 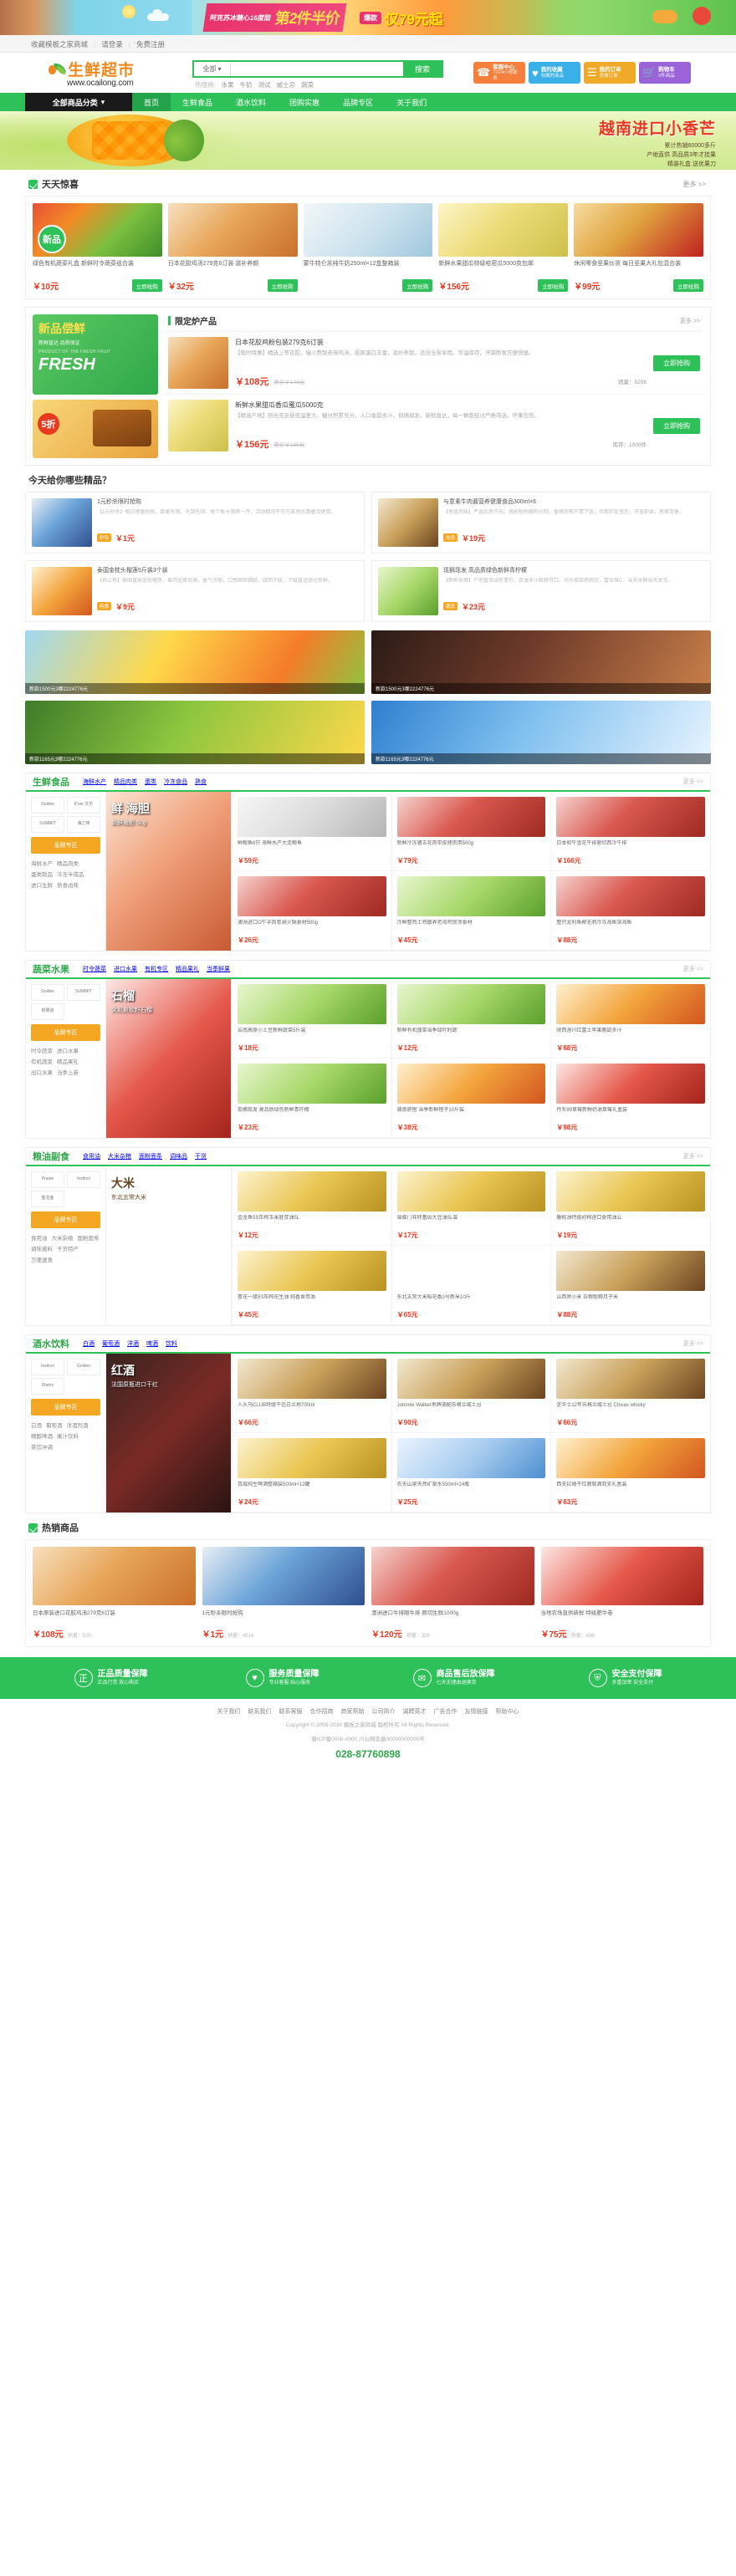 What do you see at coordinates (156, 969) in the screenshot?
I see `category-sublink: 有机专区` at bounding box center [156, 969].